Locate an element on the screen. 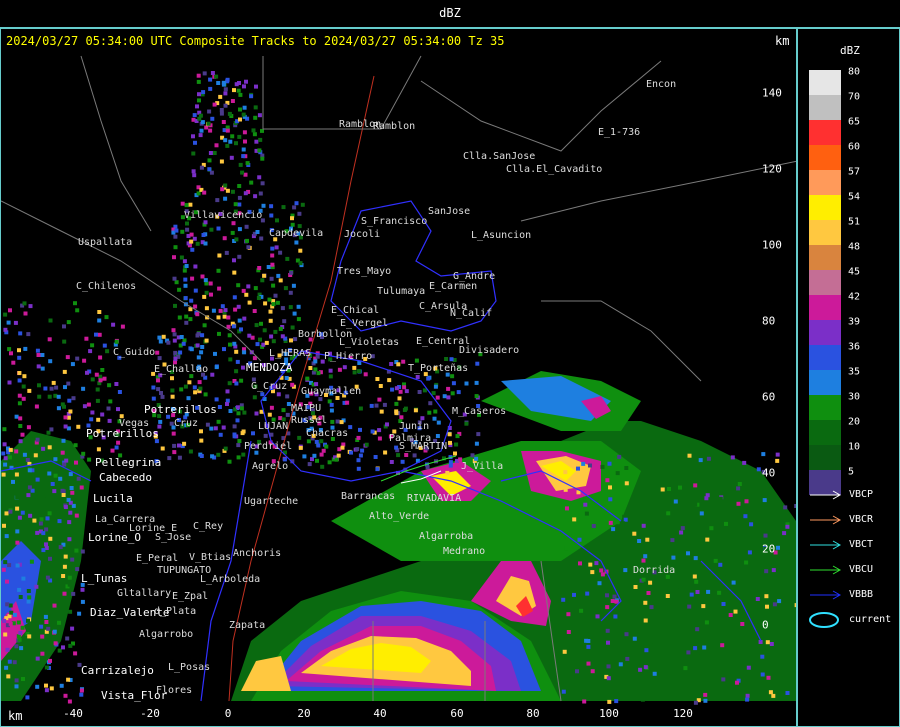 The image size is (900, 727). x-tick-label: -40 is located at coordinates (73, 713).